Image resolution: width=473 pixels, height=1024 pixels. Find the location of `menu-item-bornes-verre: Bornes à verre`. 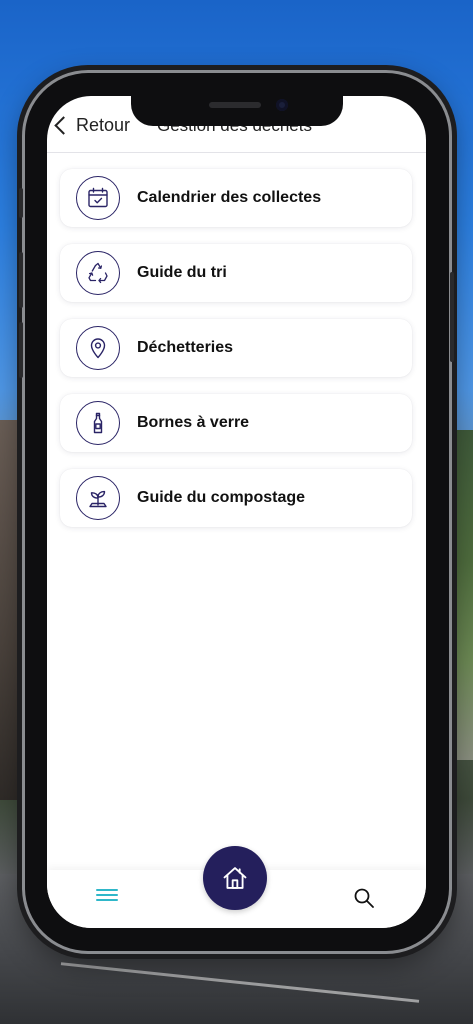

menu-item-bornes-verre: Bornes à verre is located at coordinates (236, 423).